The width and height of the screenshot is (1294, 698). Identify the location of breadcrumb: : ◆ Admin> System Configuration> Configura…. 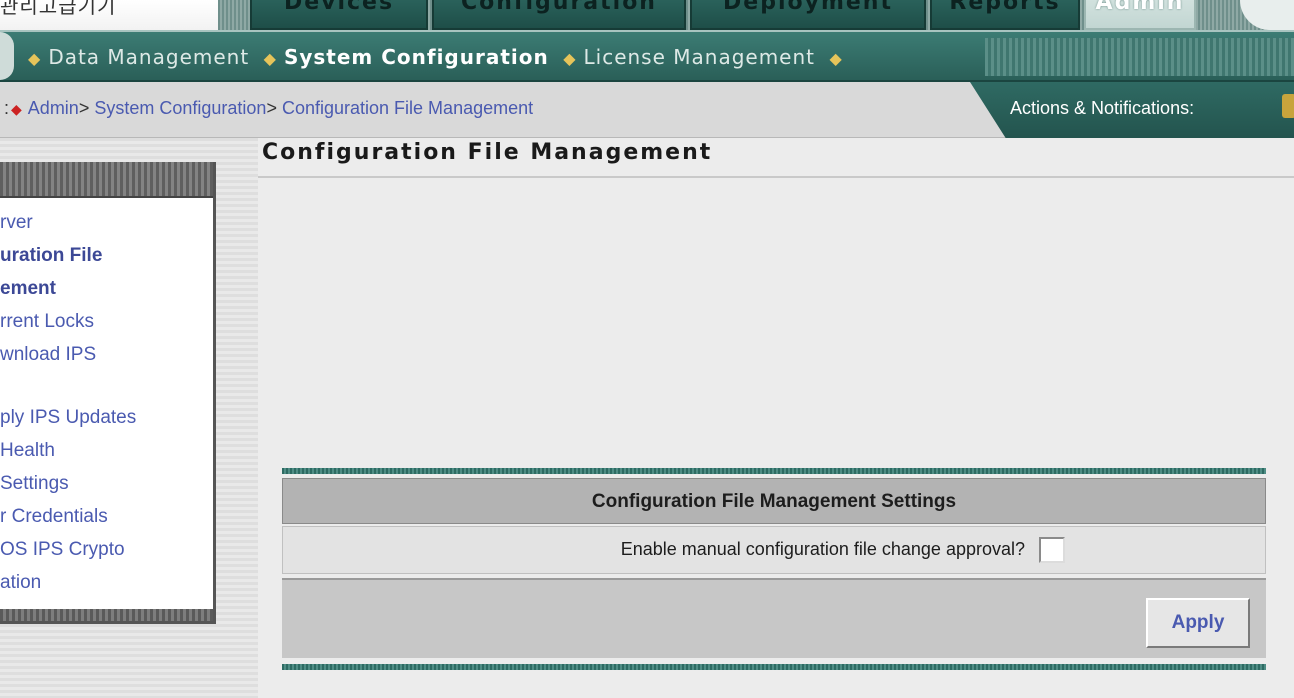
(268, 108).